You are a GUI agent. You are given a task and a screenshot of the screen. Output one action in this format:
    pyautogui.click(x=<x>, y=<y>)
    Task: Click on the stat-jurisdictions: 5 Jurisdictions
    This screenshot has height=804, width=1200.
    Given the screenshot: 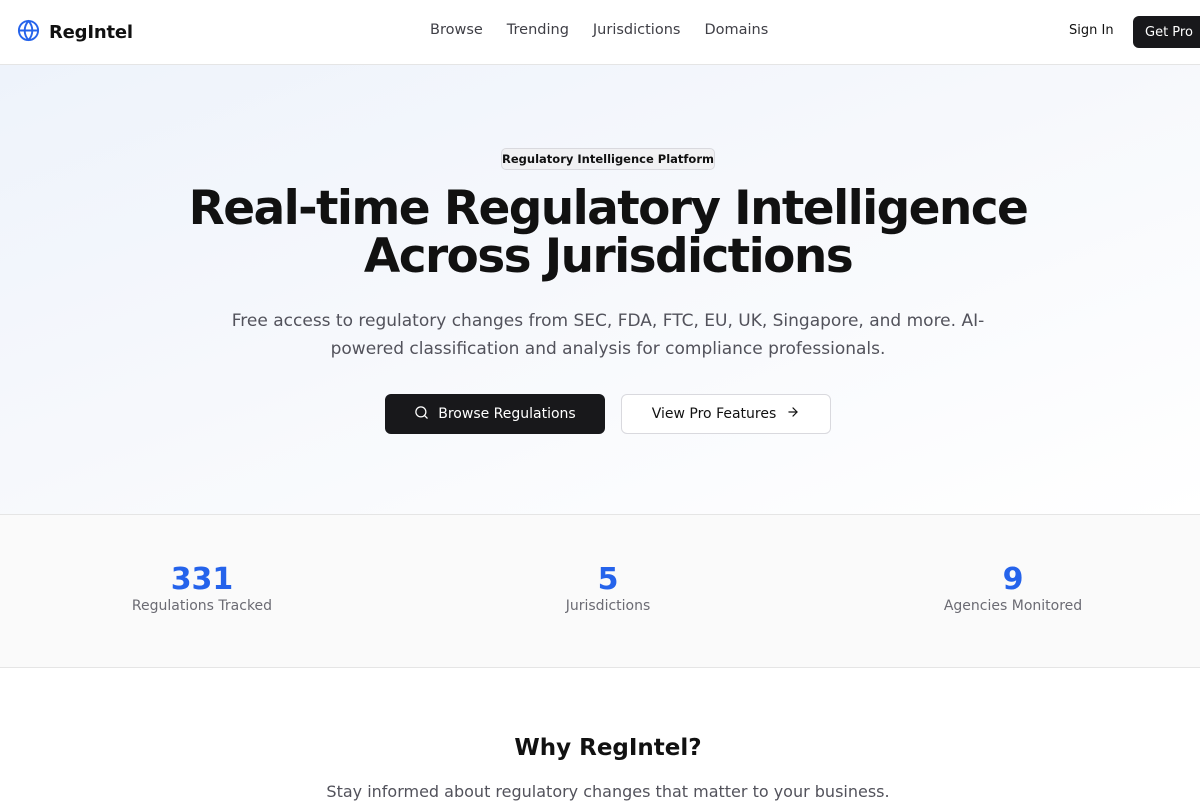 What is the action you would take?
    pyautogui.click(x=608, y=588)
    